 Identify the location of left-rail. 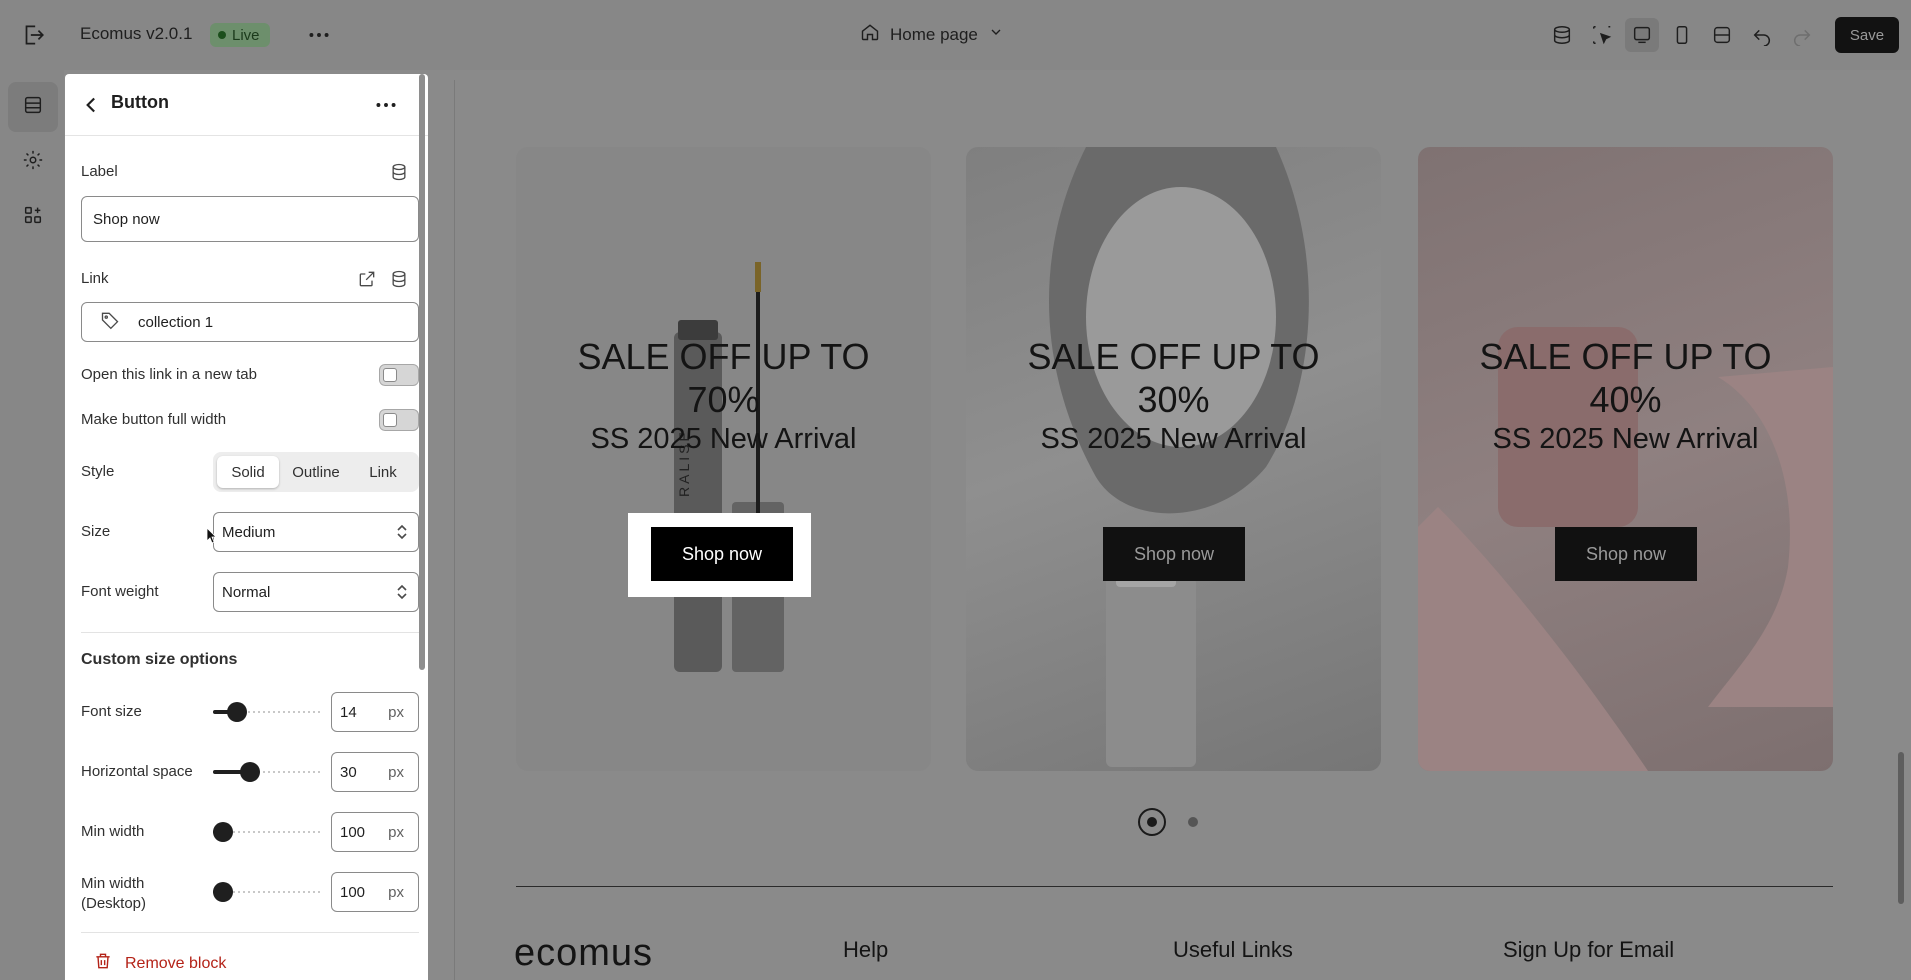
(32, 525).